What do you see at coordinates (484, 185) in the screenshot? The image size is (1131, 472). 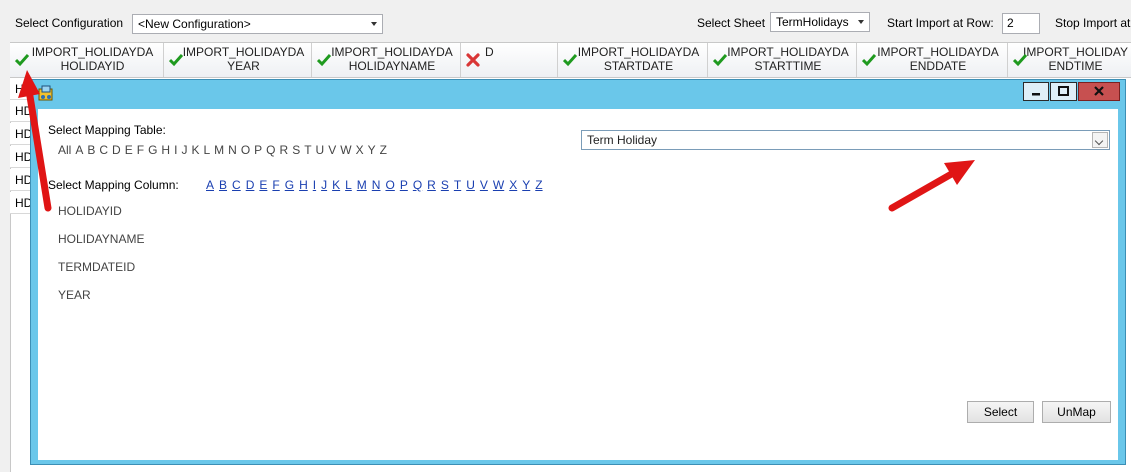 I see `column-letter-link: V` at bounding box center [484, 185].